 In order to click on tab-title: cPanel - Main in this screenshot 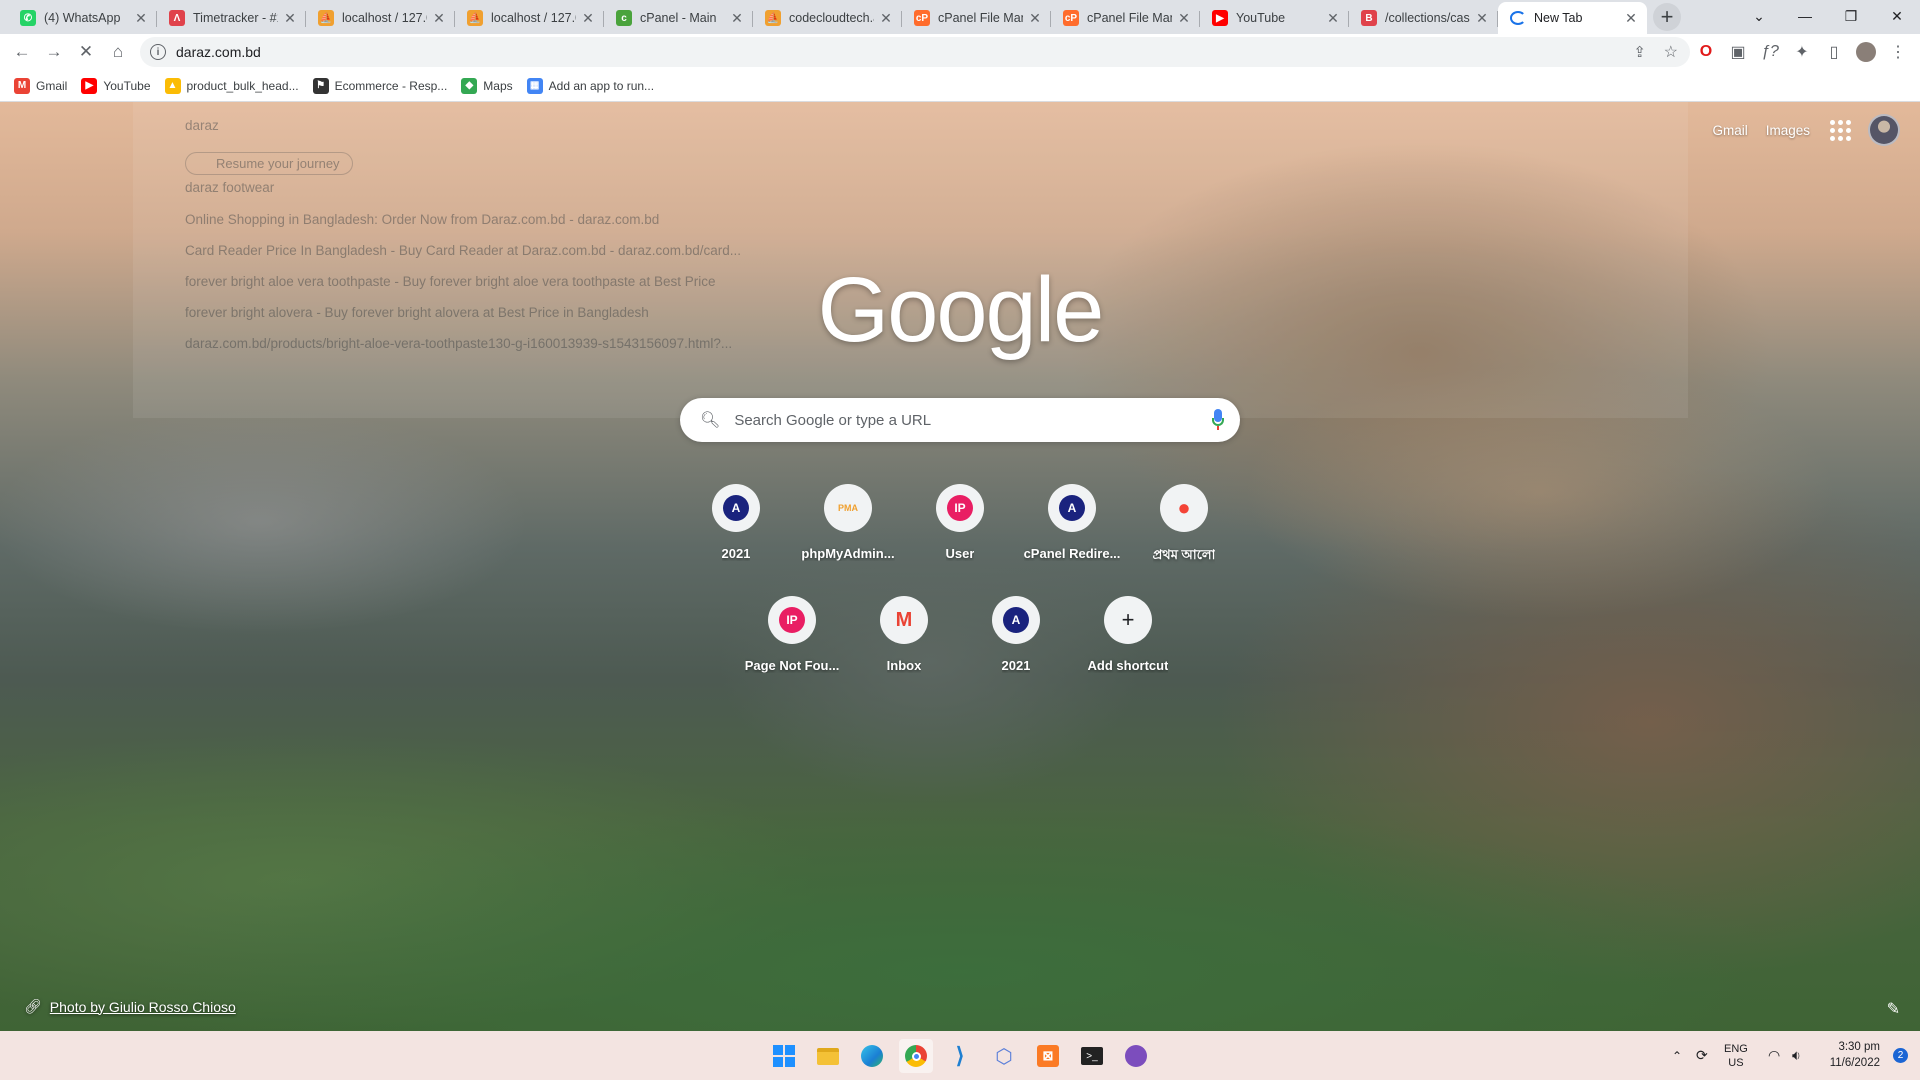, I will do `click(682, 18)`.